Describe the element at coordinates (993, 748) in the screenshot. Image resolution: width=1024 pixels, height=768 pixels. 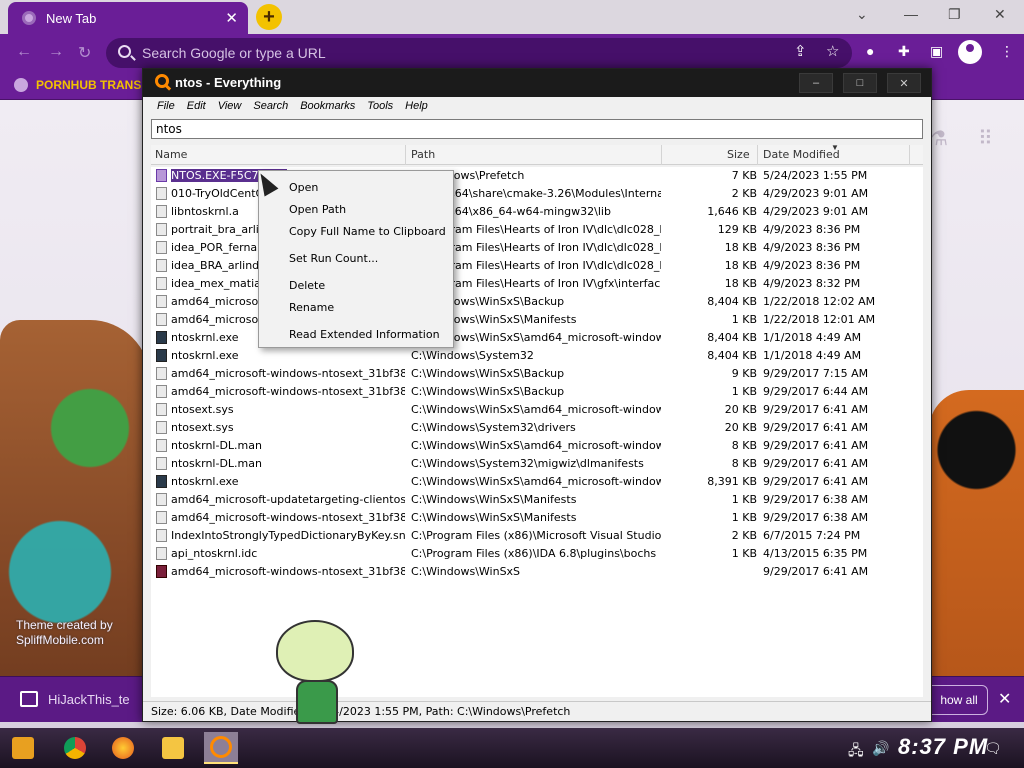
I see `notifications-icon: 🗨` at that location.